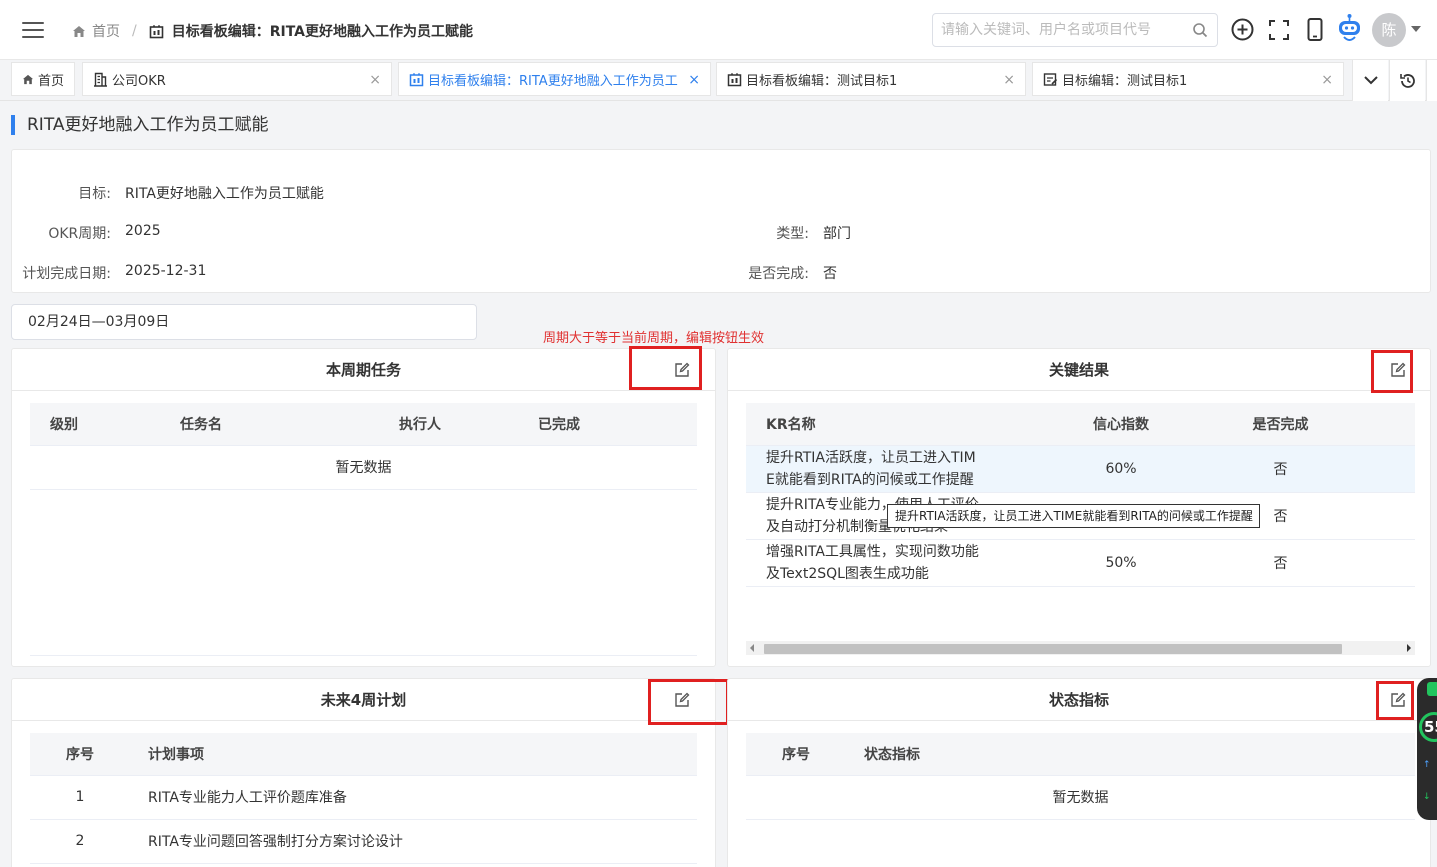 The width and height of the screenshot is (1437, 867). I want to click on scrollbar-thumb, so click(1053, 649).